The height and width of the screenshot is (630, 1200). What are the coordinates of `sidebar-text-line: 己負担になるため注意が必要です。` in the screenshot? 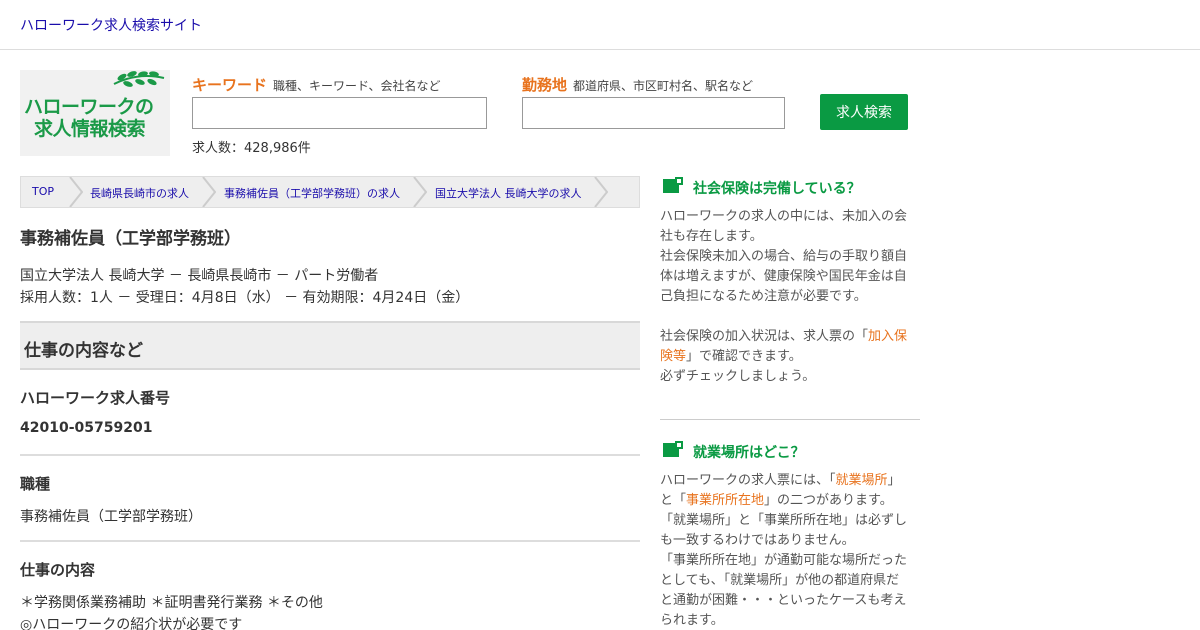 It's located at (763, 296).